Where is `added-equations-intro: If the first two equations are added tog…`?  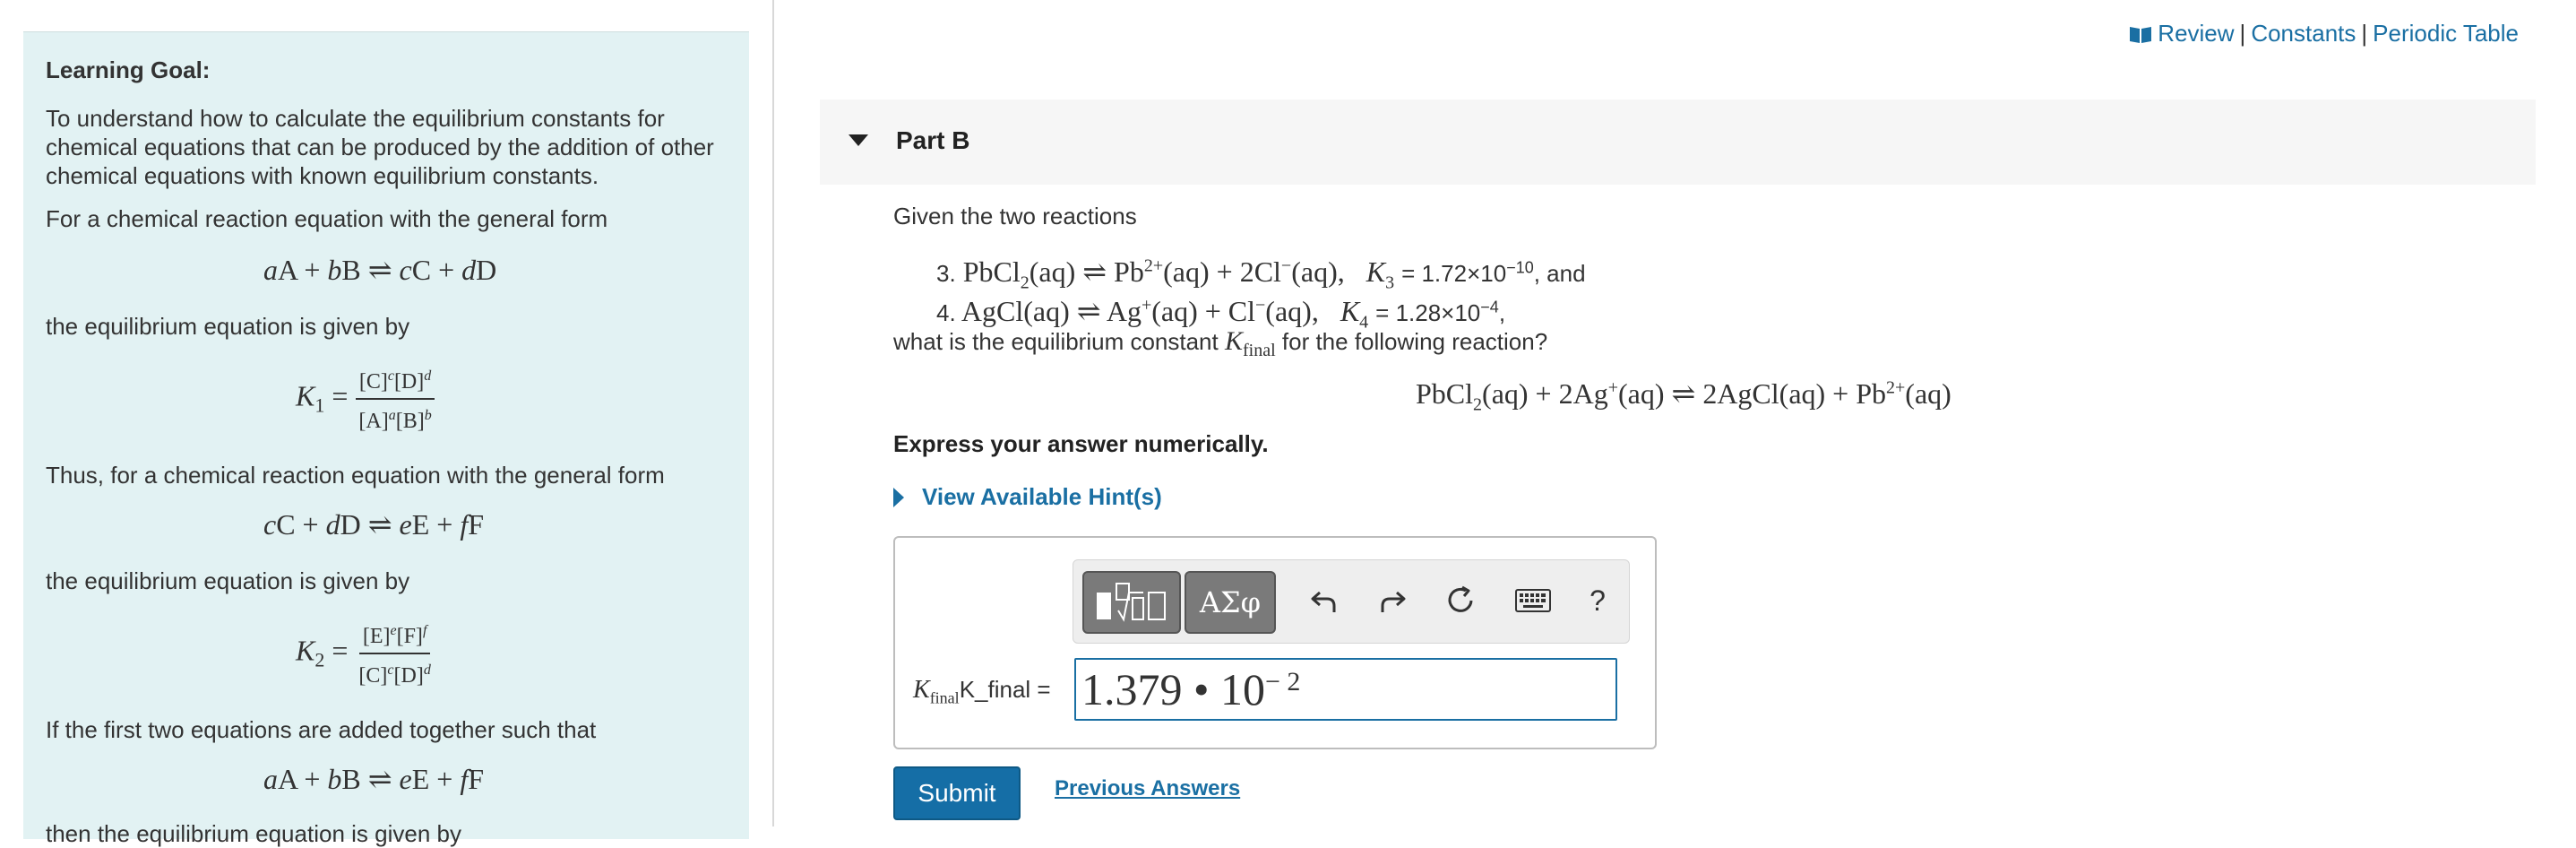 added-equations-intro: If the first two equations are added tog… is located at coordinates (321, 729).